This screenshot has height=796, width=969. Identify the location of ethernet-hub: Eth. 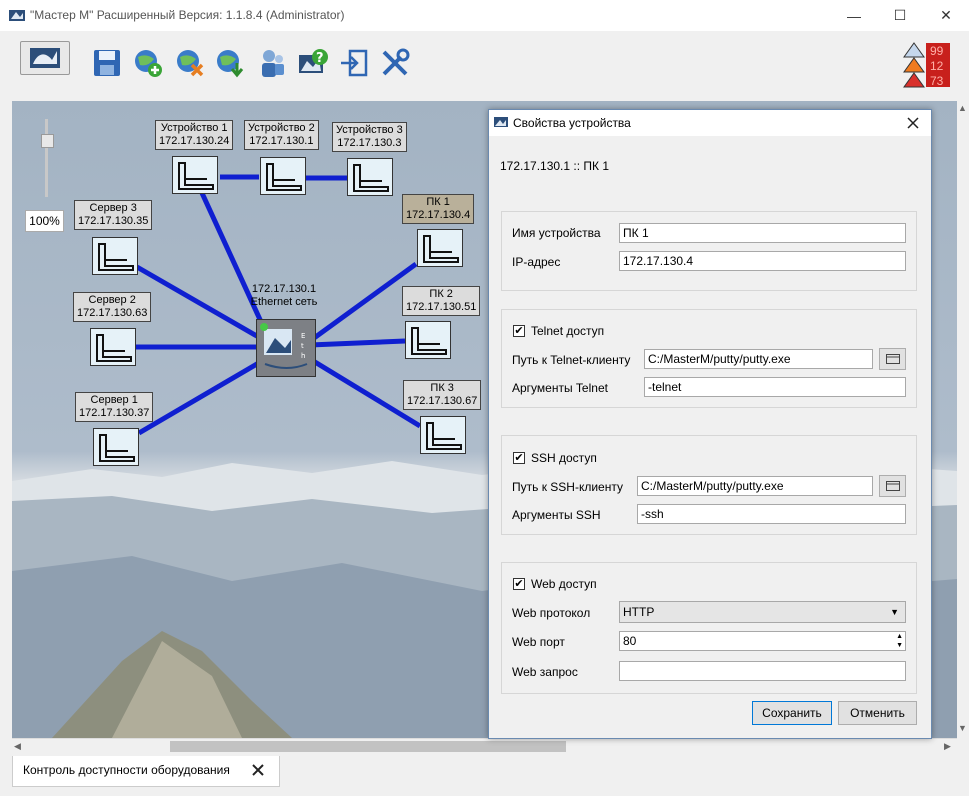
(286, 348).